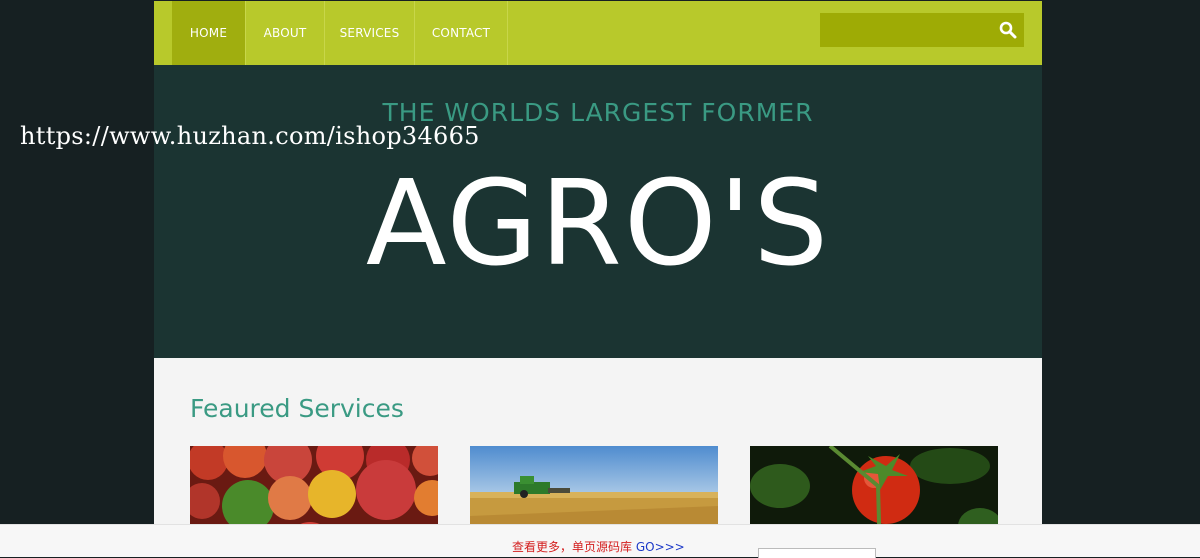 This screenshot has height=558, width=1200. I want to click on watermark-url: https://www.huzhan.com/ishop34665, so click(250, 136).